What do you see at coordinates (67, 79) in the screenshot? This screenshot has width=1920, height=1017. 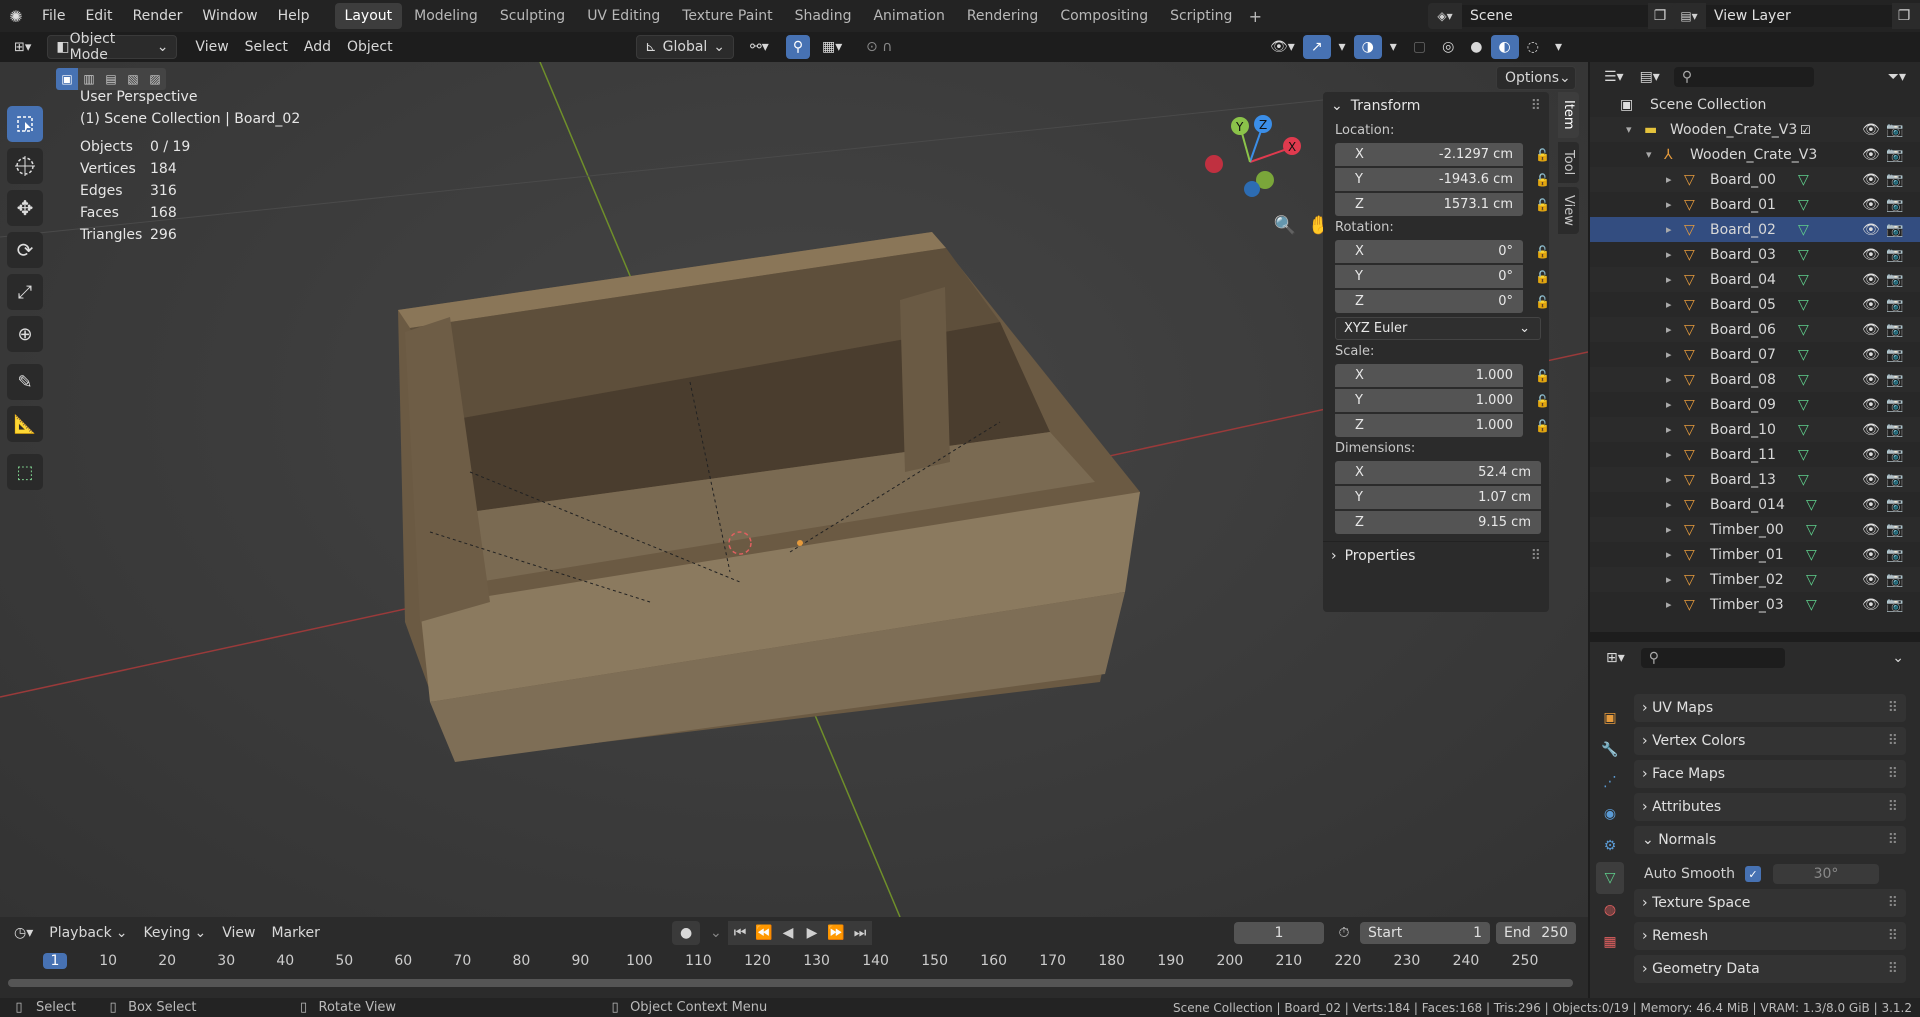 I see `select-new-icon: ▣` at bounding box center [67, 79].